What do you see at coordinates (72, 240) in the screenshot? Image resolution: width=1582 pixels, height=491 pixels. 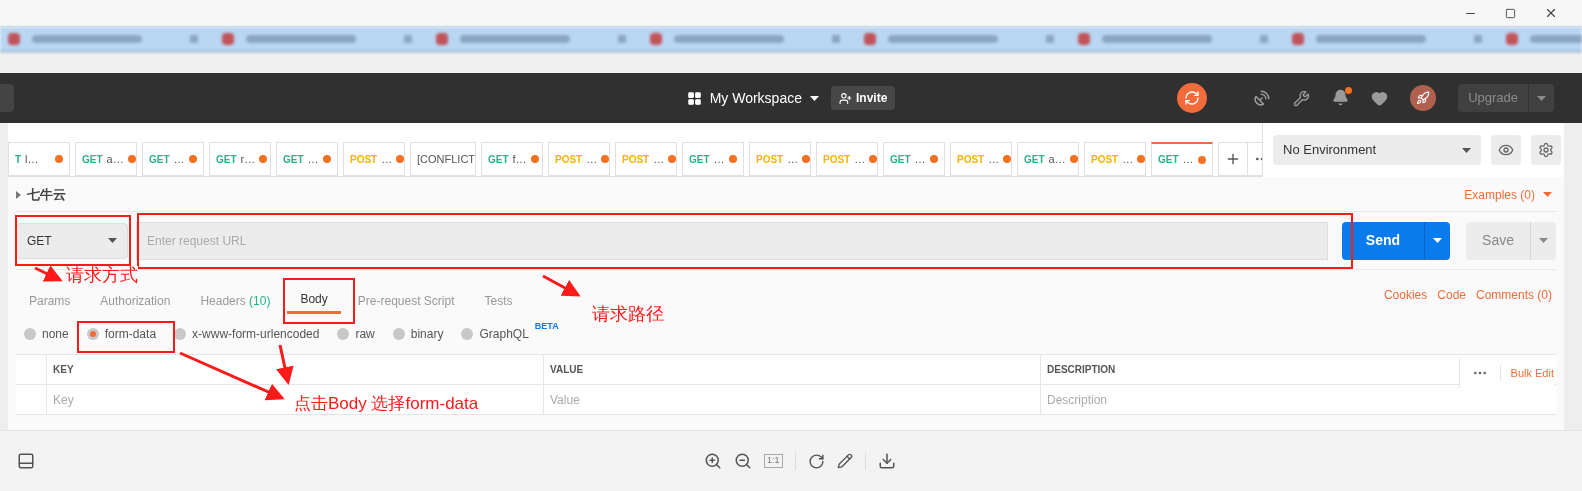 I see `method-select: GET` at bounding box center [72, 240].